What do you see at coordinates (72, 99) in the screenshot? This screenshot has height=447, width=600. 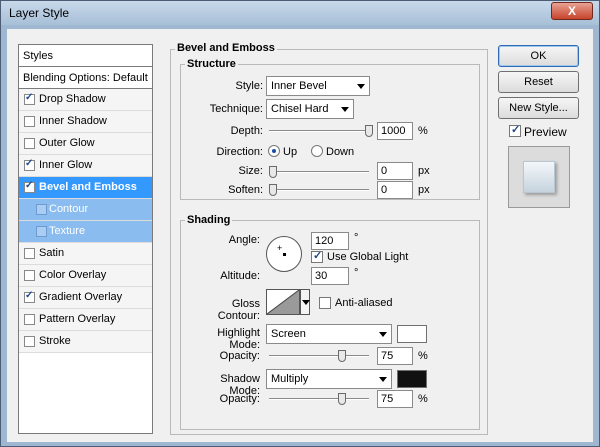 I see `style-item-label: Drop Shadow` at bounding box center [72, 99].